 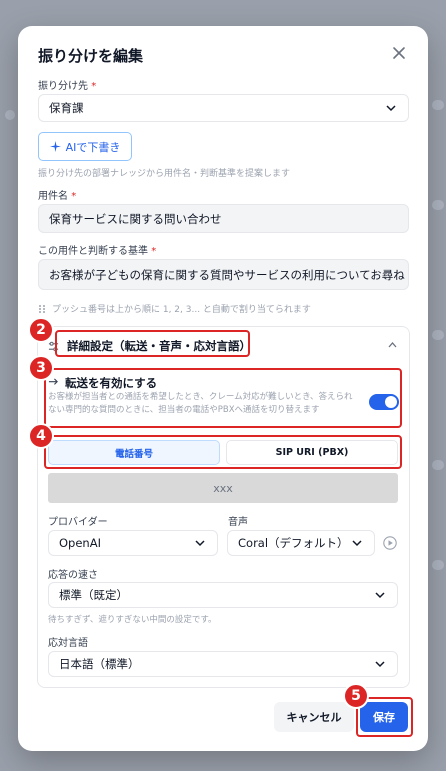 I want to click on phone-number-input: xxx, so click(x=223, y=488).